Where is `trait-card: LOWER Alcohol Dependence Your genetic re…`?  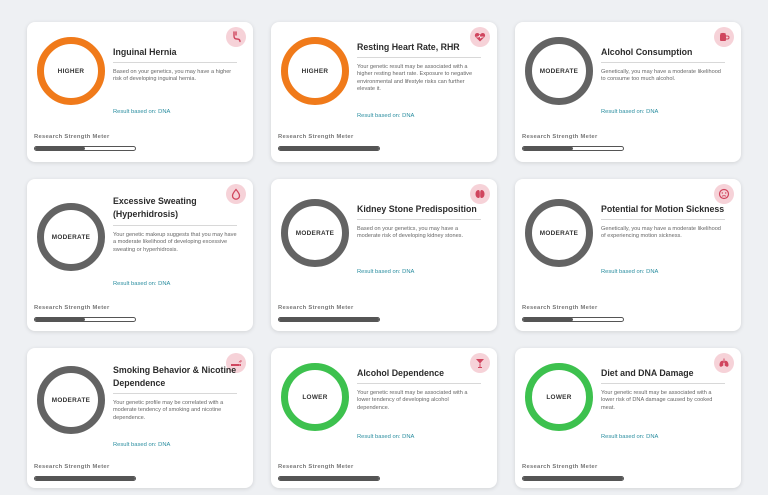
trait-card: LOWER Alcohol Dependence Your genetic re… is located at coordinates (384, 418).